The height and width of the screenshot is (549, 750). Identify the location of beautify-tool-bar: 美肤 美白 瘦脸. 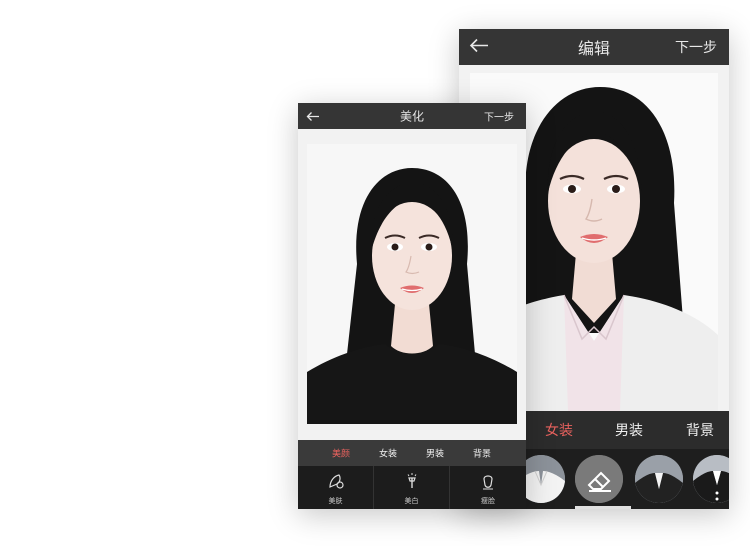
(412, 487).